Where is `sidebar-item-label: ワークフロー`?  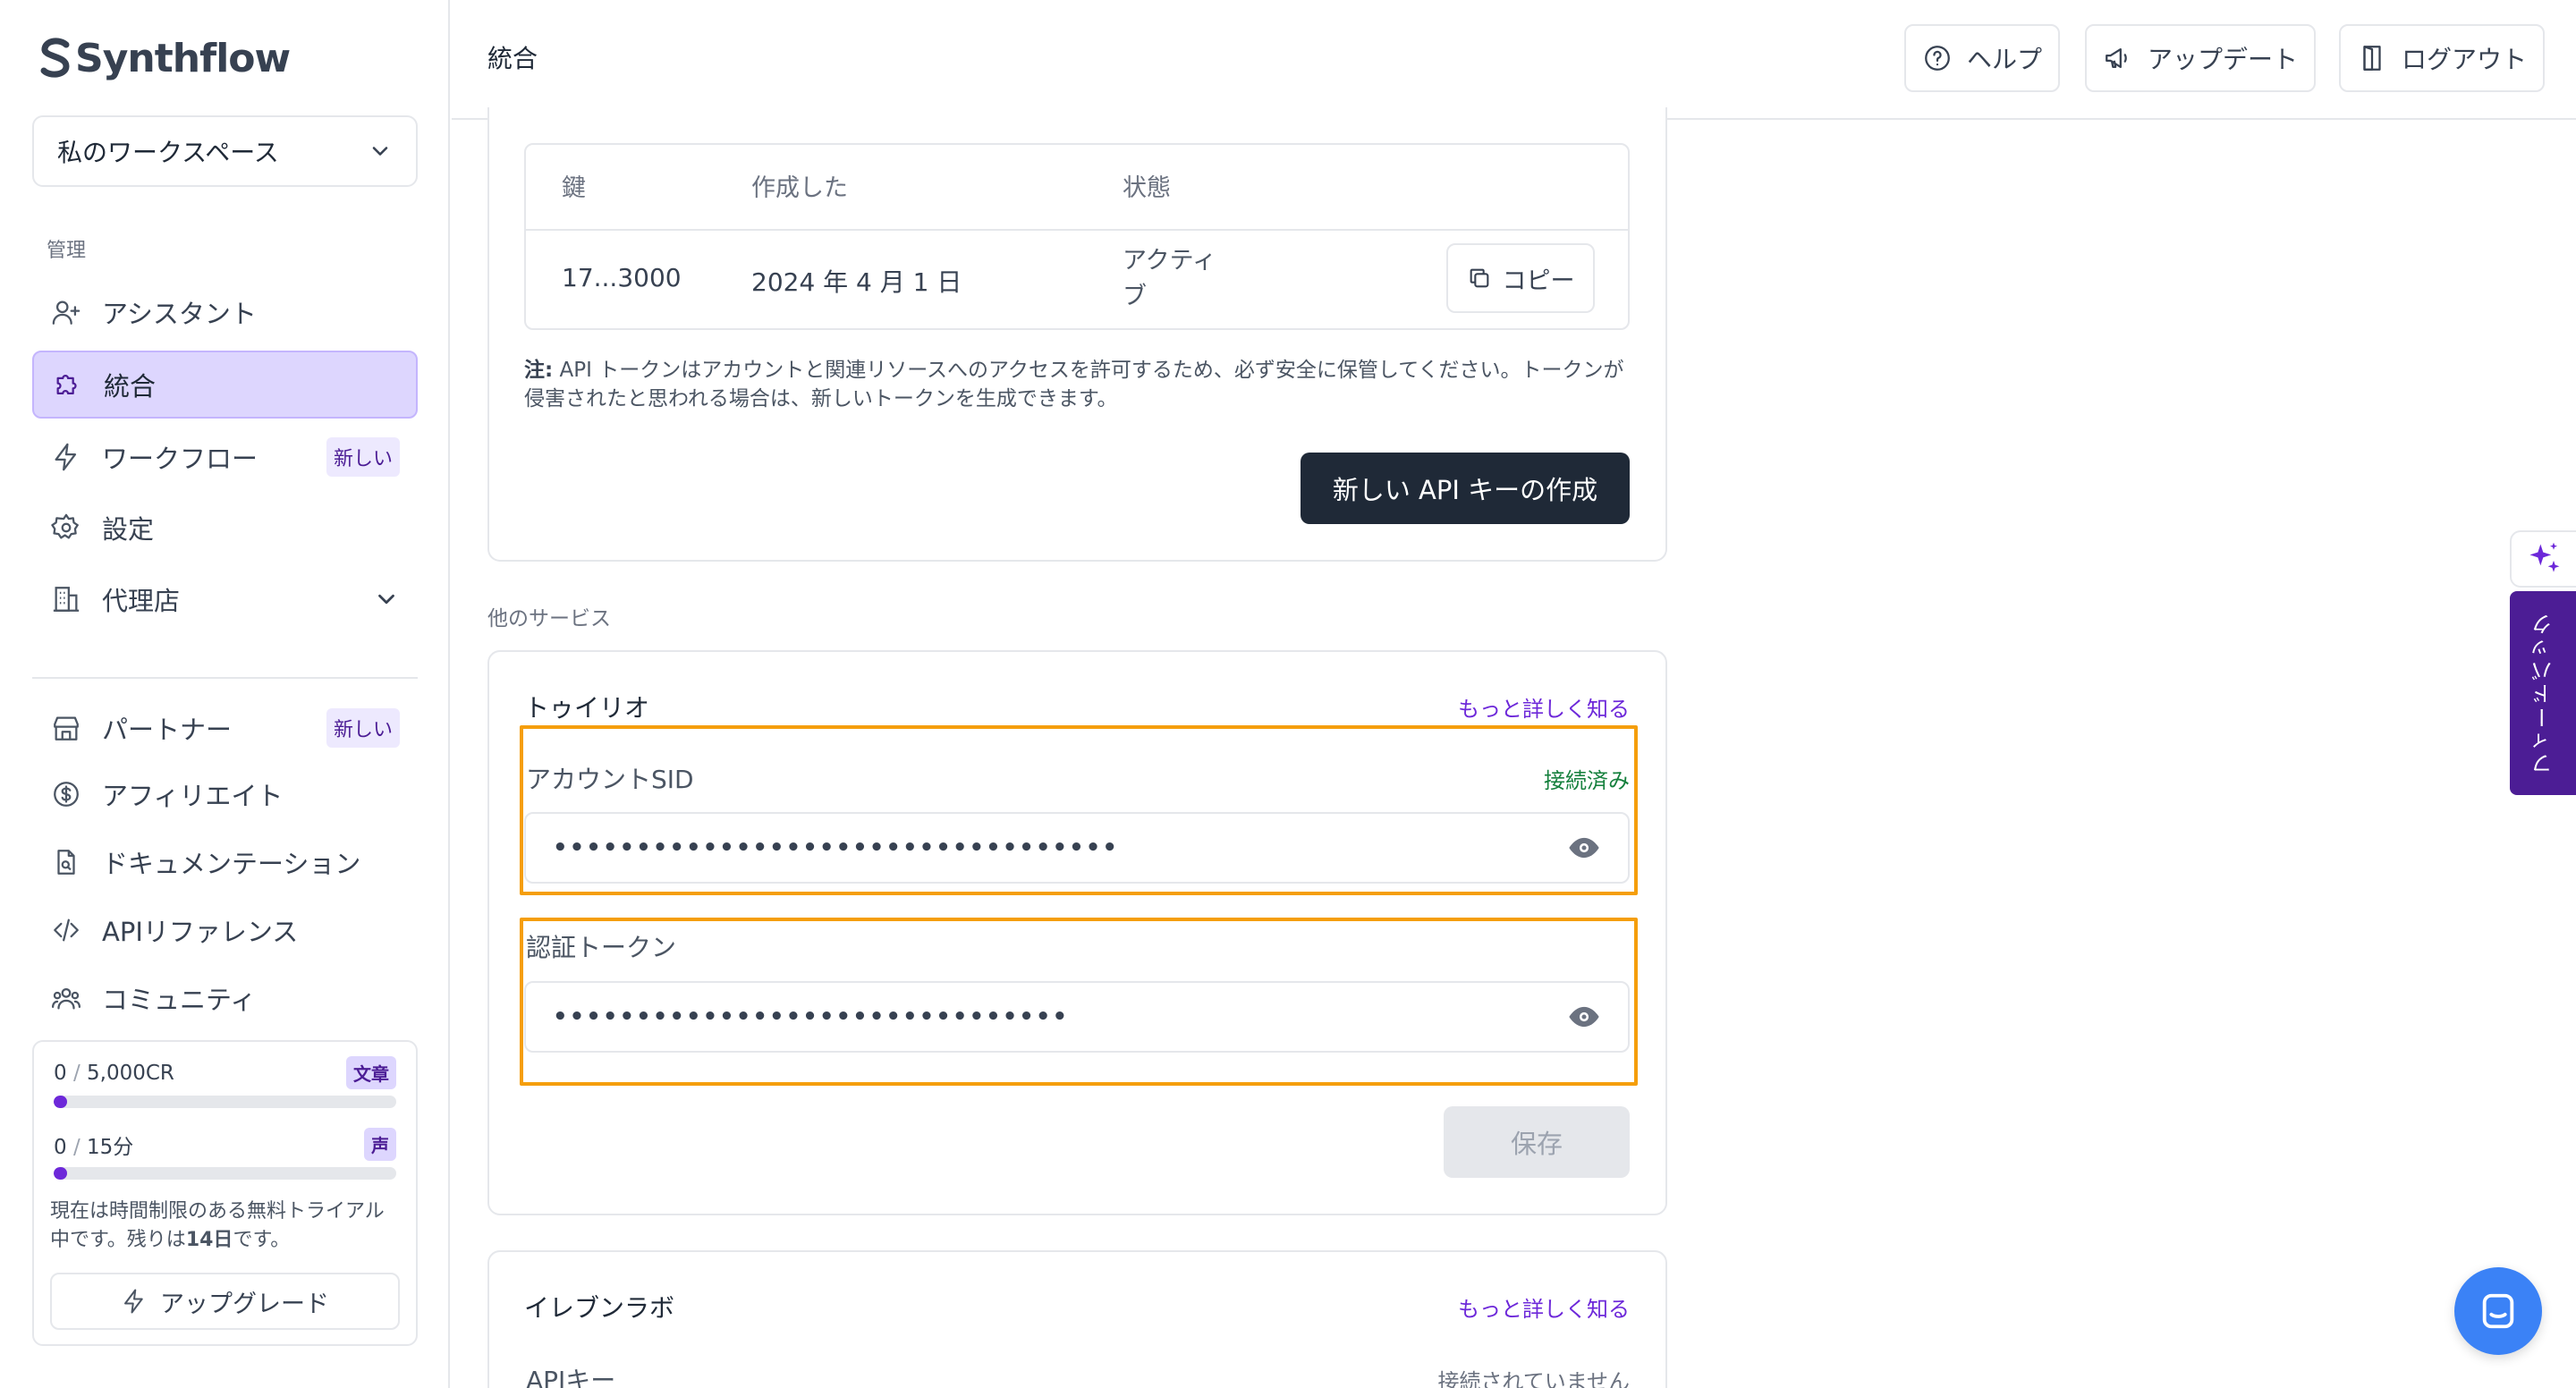
sidebar-item-label: ワークフロー is located at coordinates (180, 459).